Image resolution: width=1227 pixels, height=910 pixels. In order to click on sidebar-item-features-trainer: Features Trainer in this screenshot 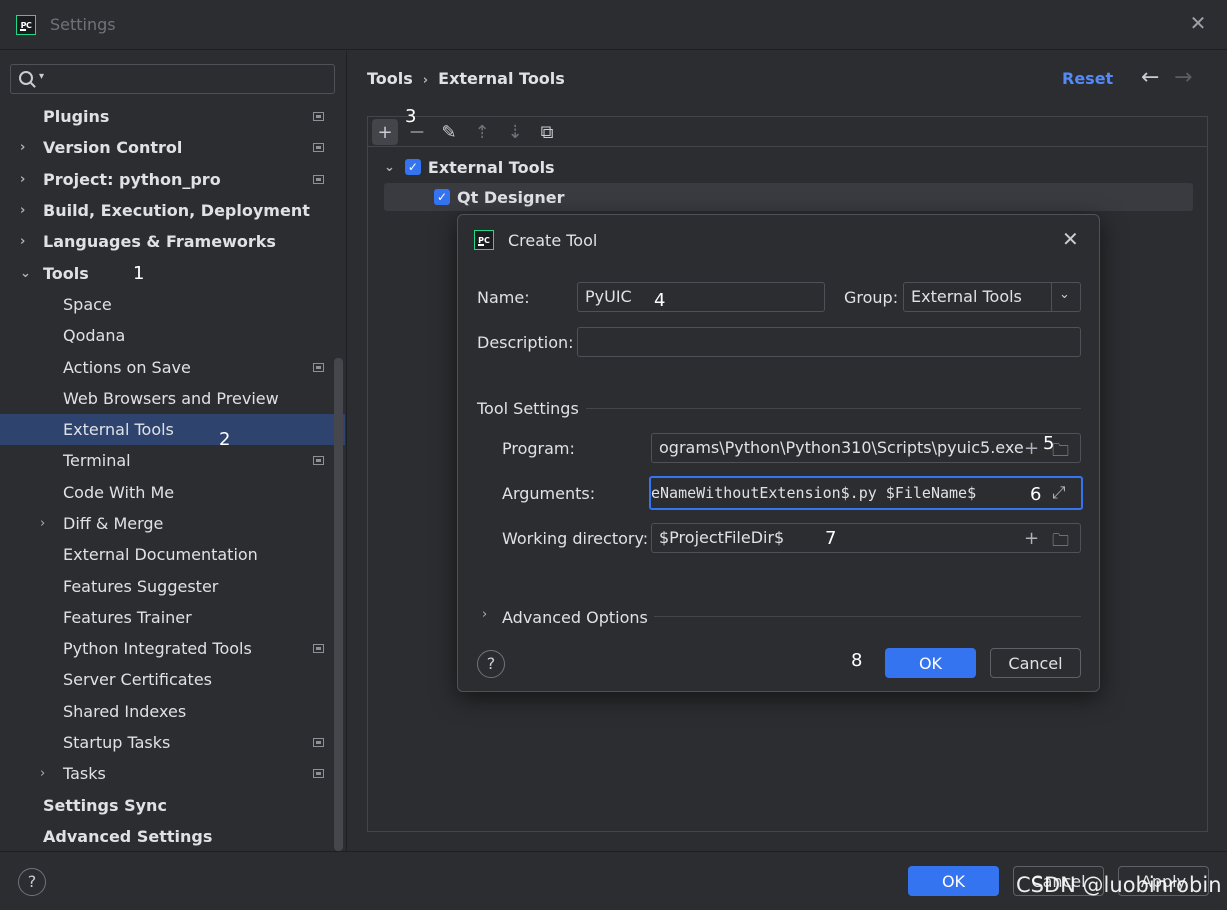, I will do `click(166, 617)`.